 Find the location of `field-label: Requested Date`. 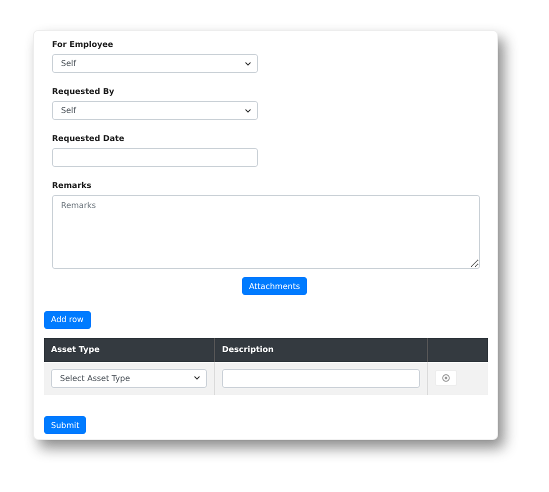

field-label: Requested Date is located at coordinates (89, 138).